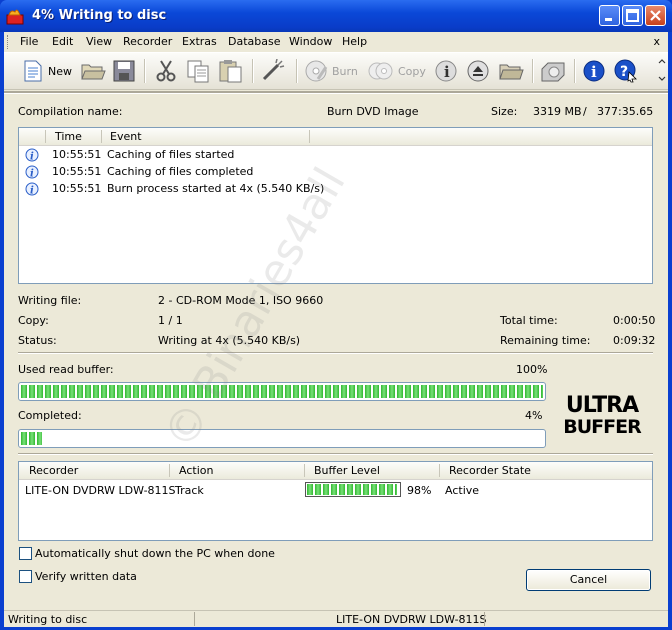  Describe the element at coordinates (632, 15) in the screenshot. I see `maximize-button` at that location.